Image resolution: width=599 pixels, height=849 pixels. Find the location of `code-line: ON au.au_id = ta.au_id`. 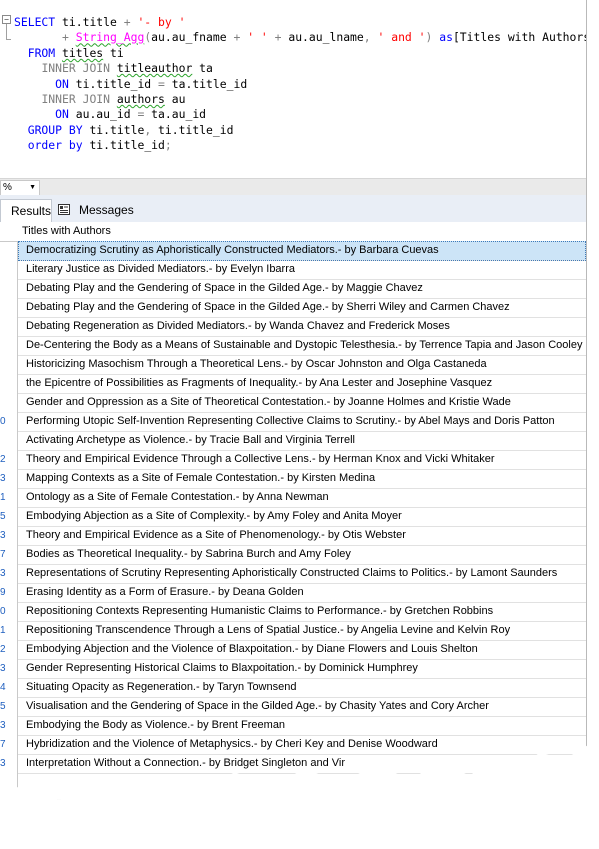

code-line: ON au.au_id = ta.au_id is located at coordinates (300, 114).